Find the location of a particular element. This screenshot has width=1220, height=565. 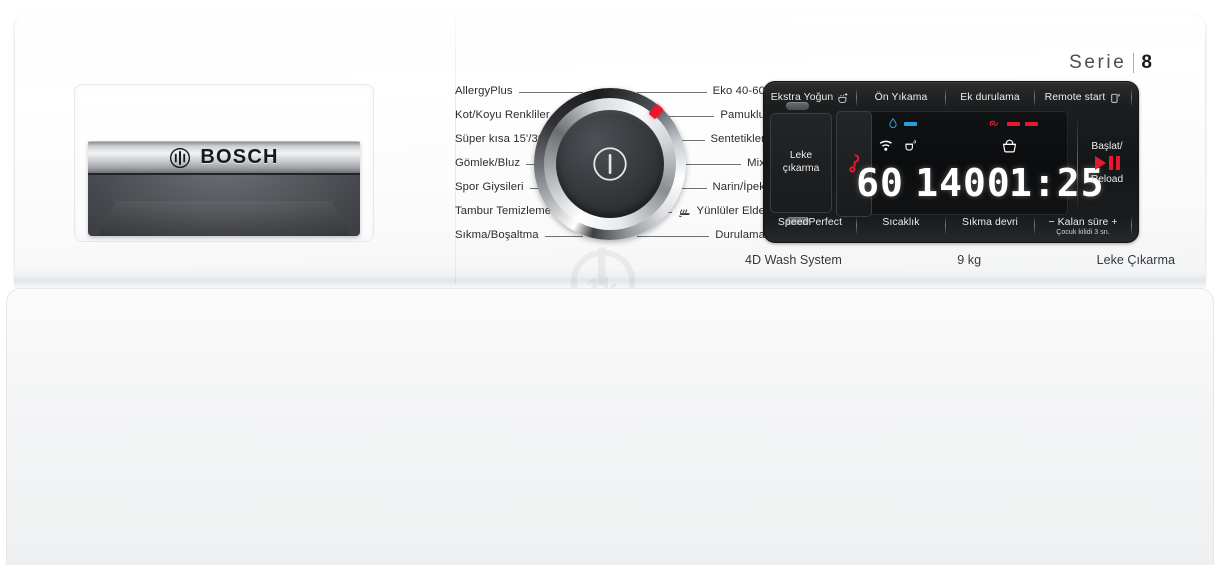

spin-swirl-icon is located at coordinates (993, 123).